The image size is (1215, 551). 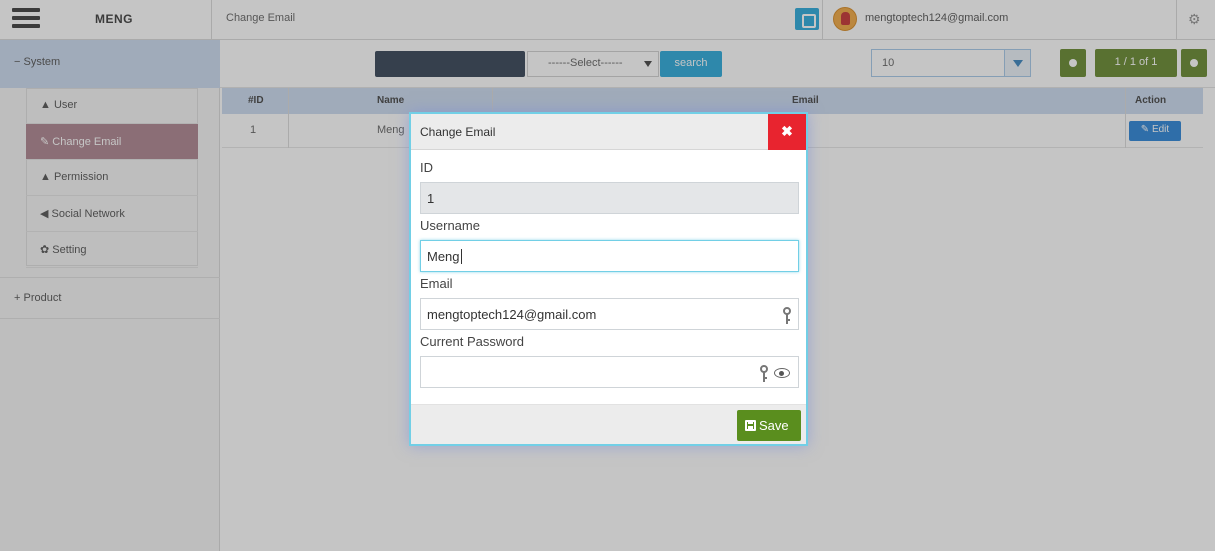 I want to click on save-label: Save, so click(x=774, y=425).